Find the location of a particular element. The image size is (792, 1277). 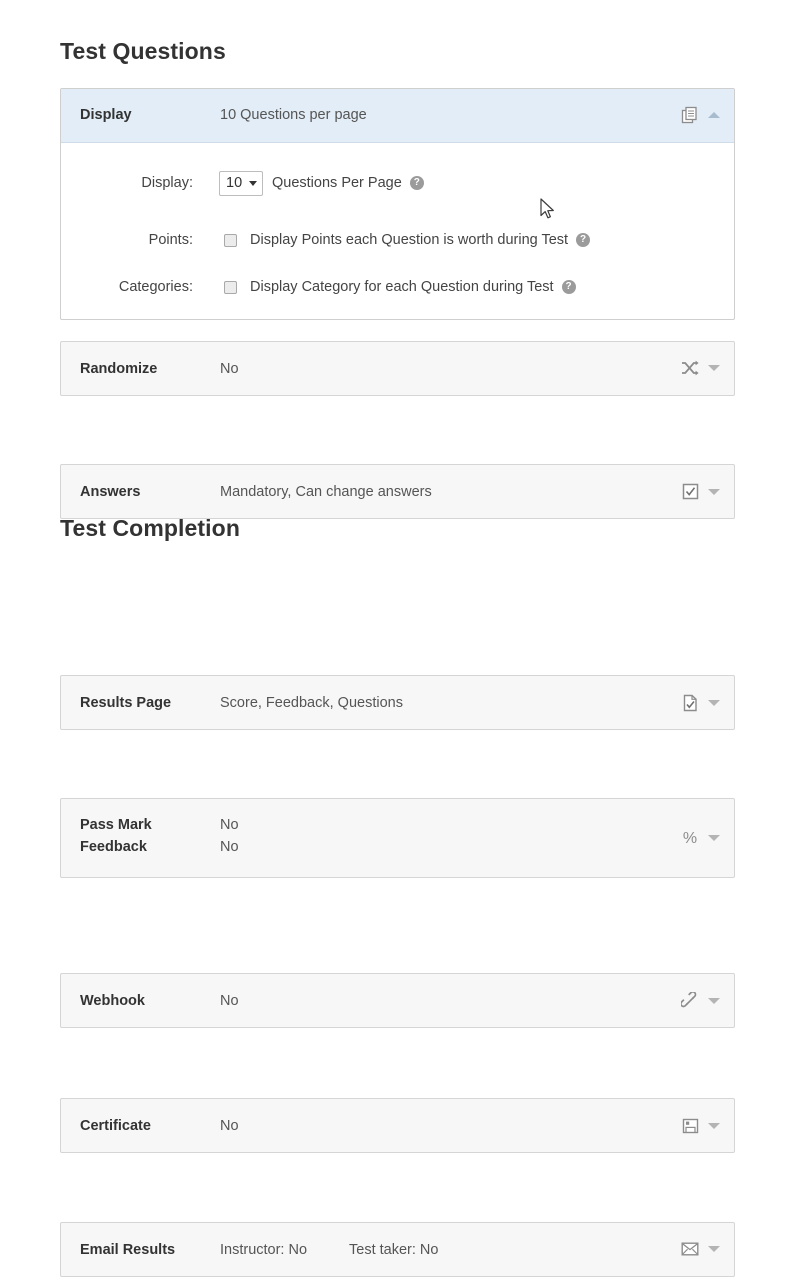

section-title-test-questions: Test Questions is located at coordinates (143, 51).